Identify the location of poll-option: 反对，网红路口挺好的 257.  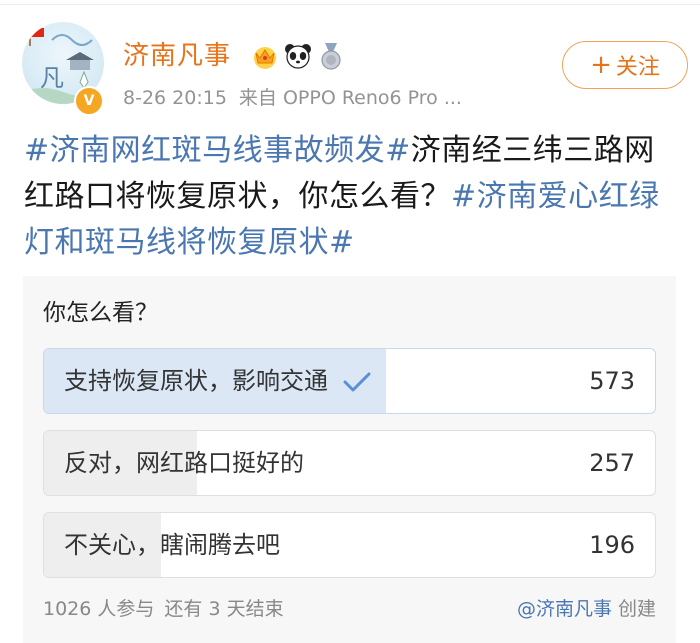
(349, 463).